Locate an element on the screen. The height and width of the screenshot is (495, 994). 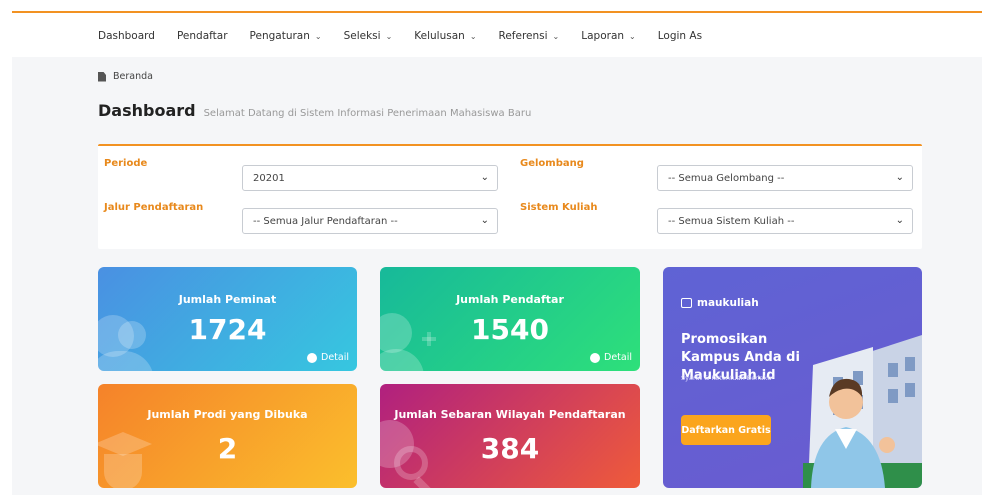
sistem-label: Sistem Kuliah is located at coordinates (559, 207).